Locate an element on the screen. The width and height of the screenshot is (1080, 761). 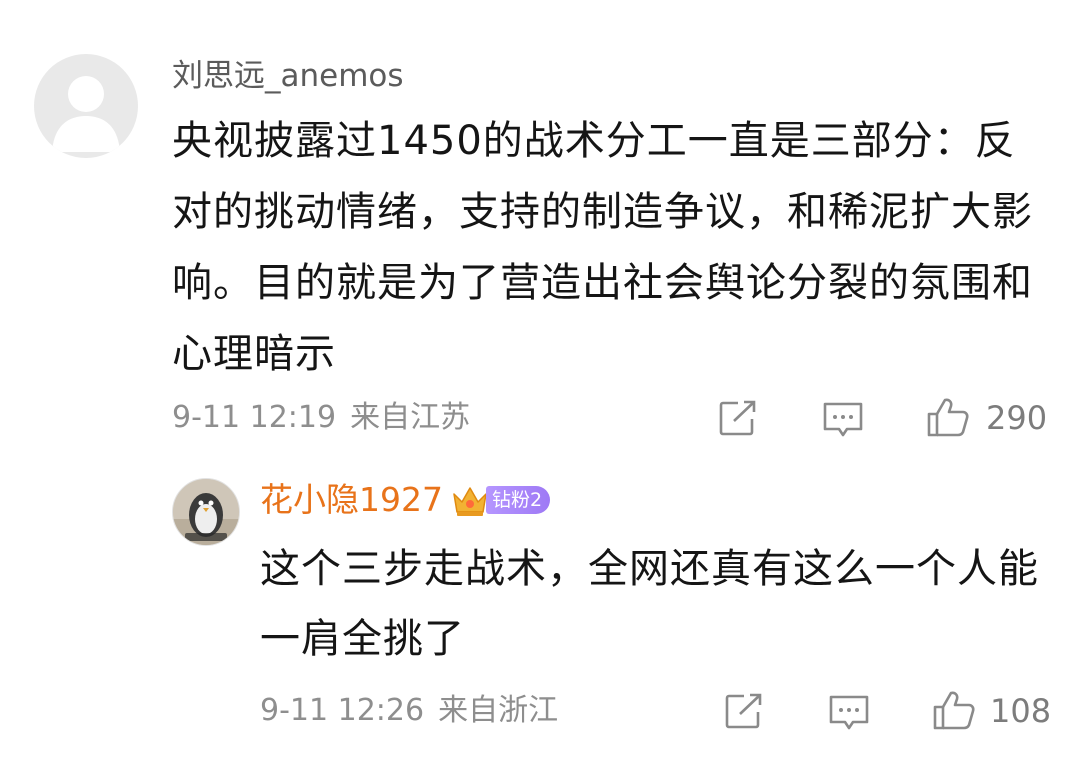
comment-username: 刘思远_anemos is located at coordinates (288, 76).